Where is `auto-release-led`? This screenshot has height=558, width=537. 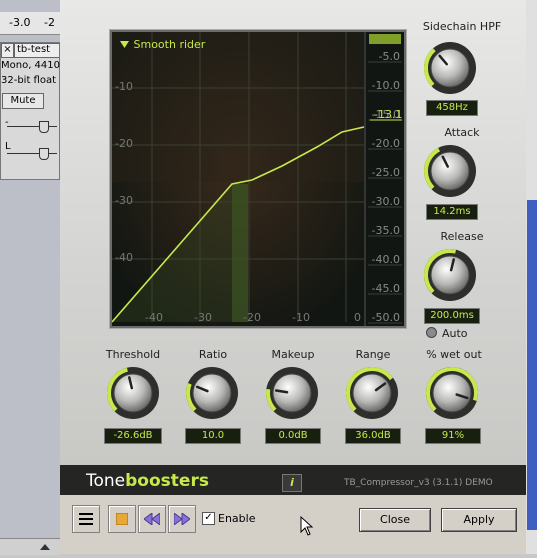
auto-release-led is located at coordinates (431, 332).